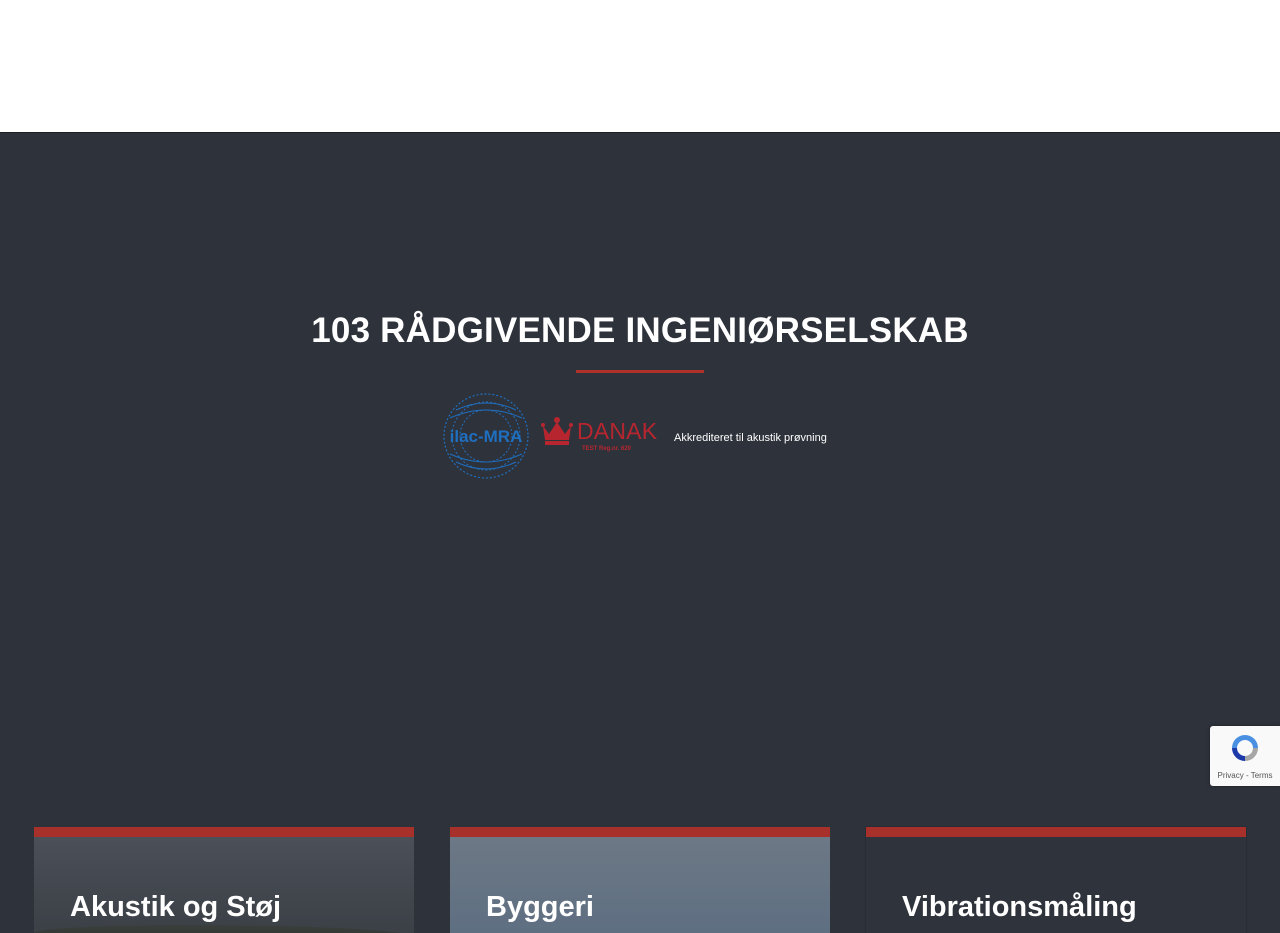  What do you see at coordinates (1056, 880) in the screenshot?
I see `service-card-vibrationsmaling: Vibrationsmåling` at bounding box center [1056, 880].